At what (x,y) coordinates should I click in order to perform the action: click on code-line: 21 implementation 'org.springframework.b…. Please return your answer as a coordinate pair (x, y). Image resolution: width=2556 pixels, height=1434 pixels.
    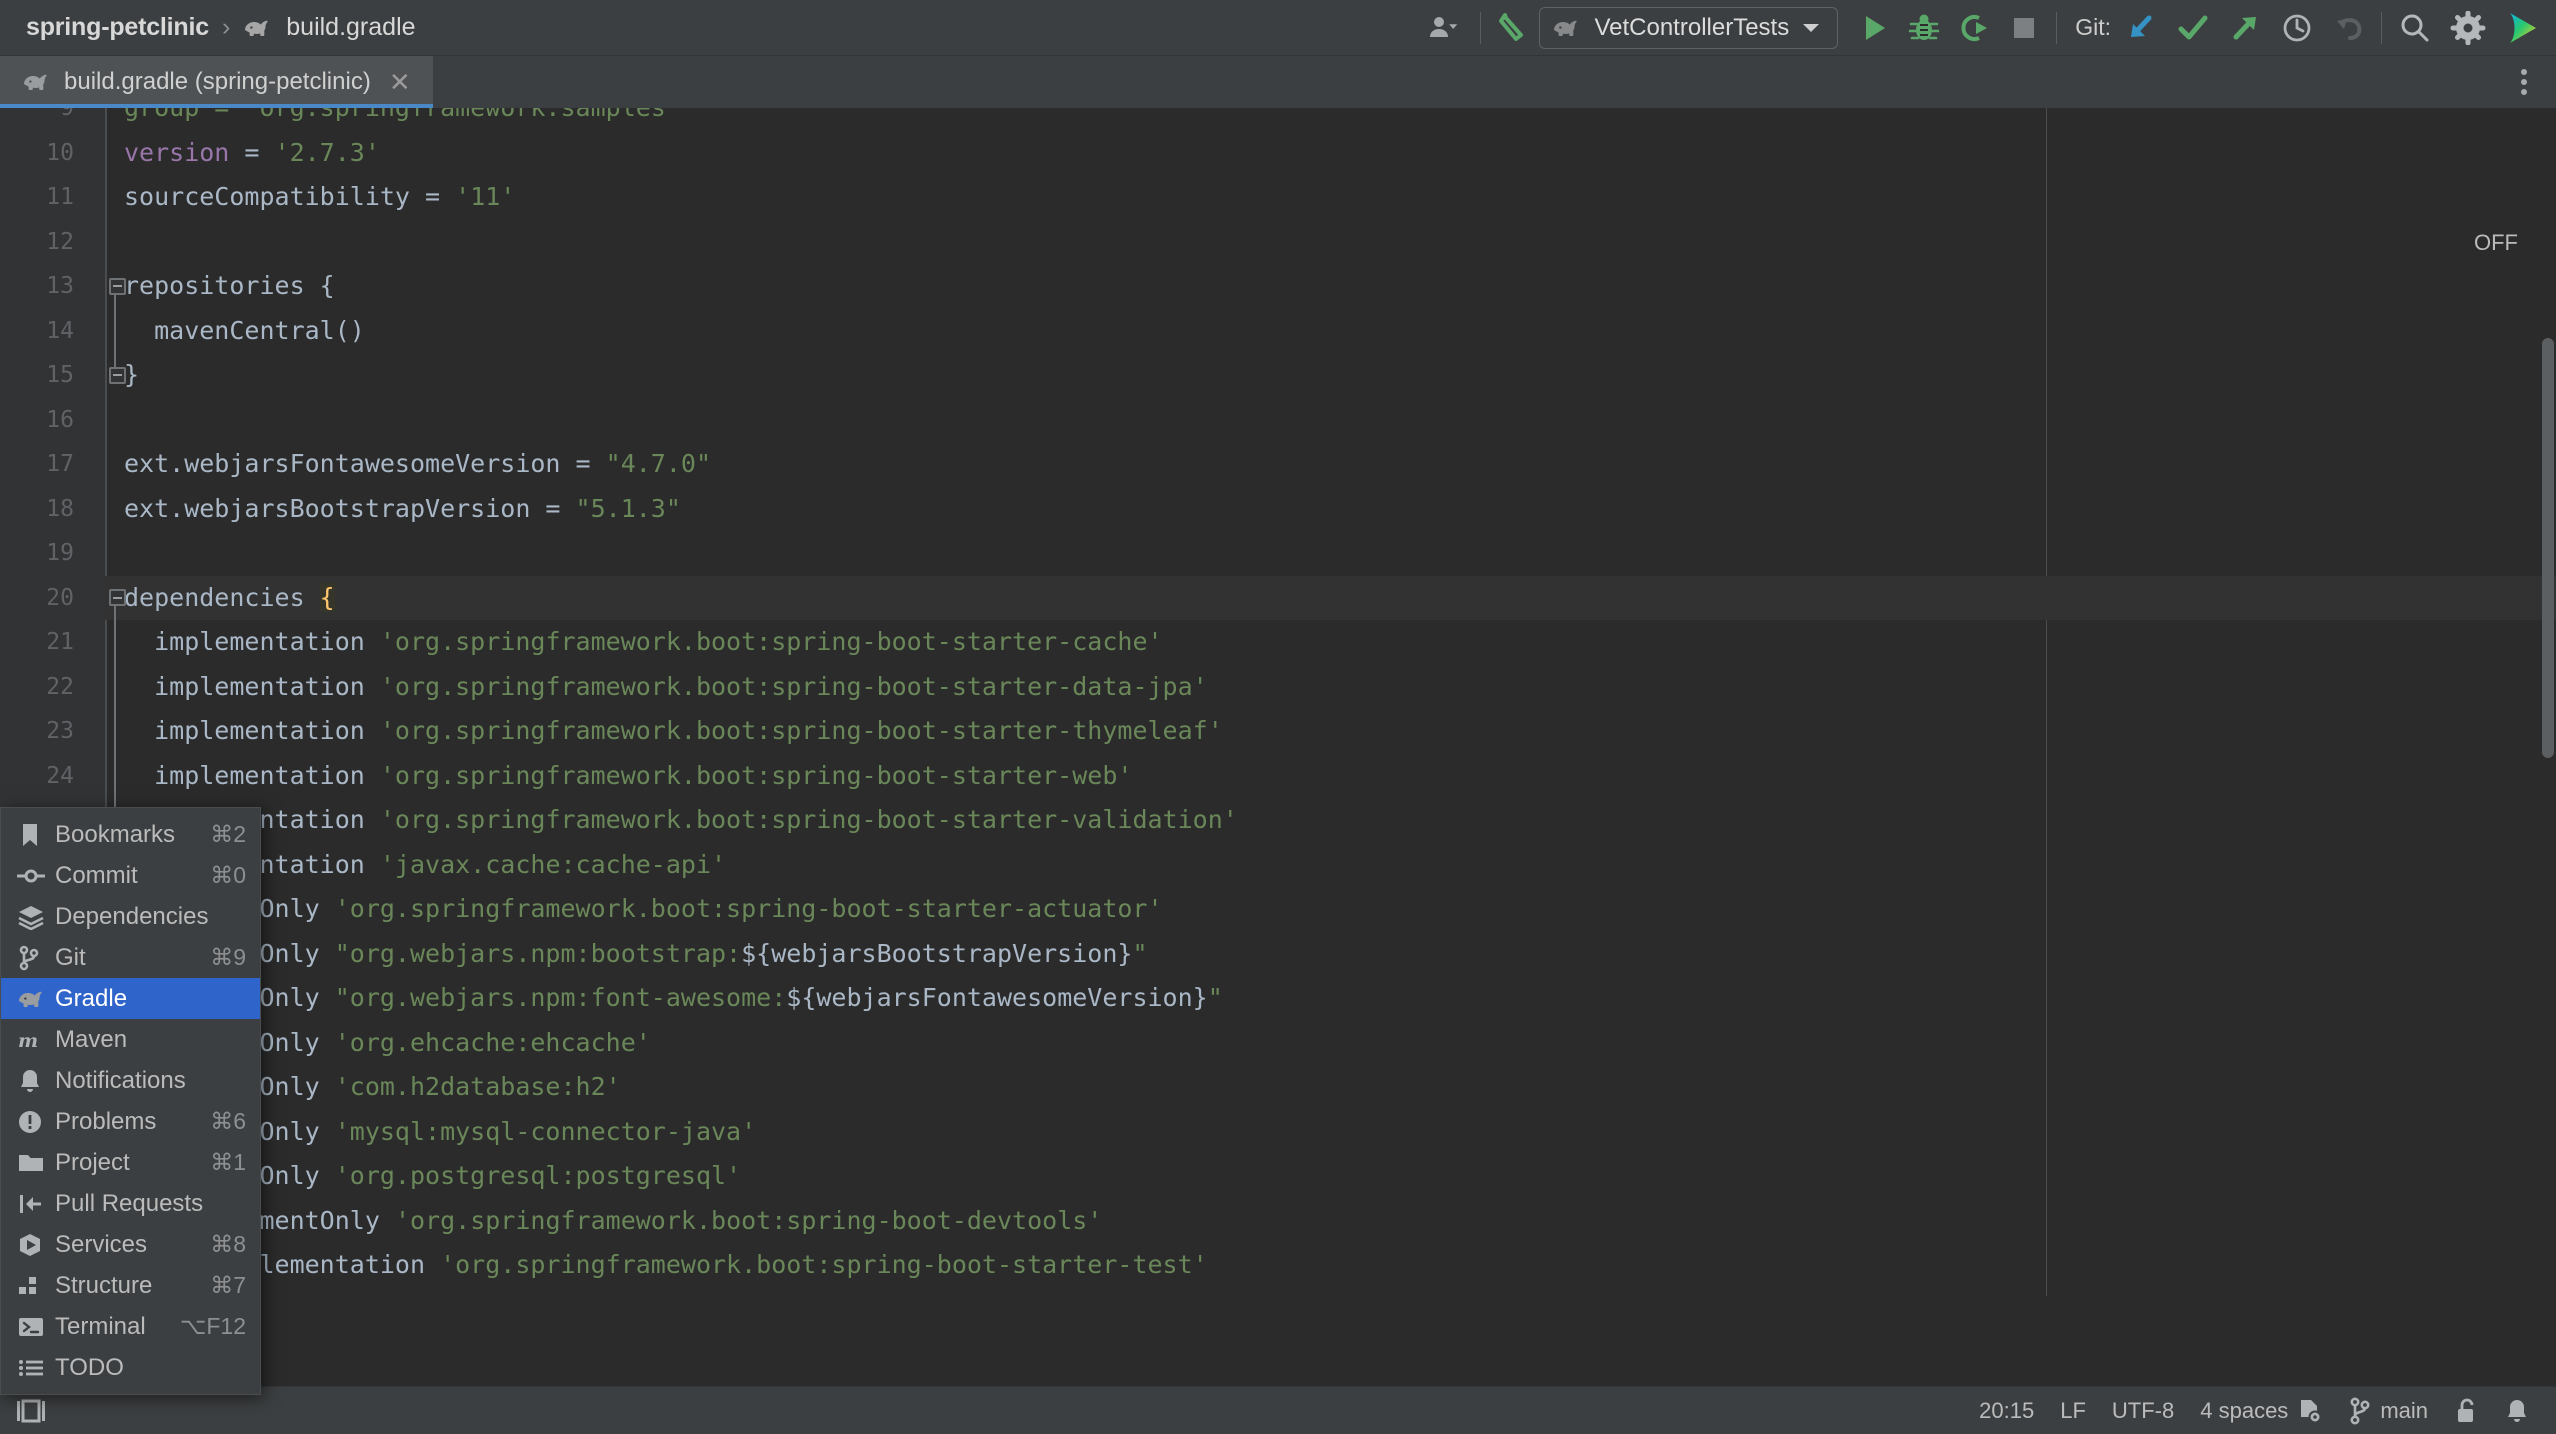
    Looking at the image, I should click on (1278, 642).